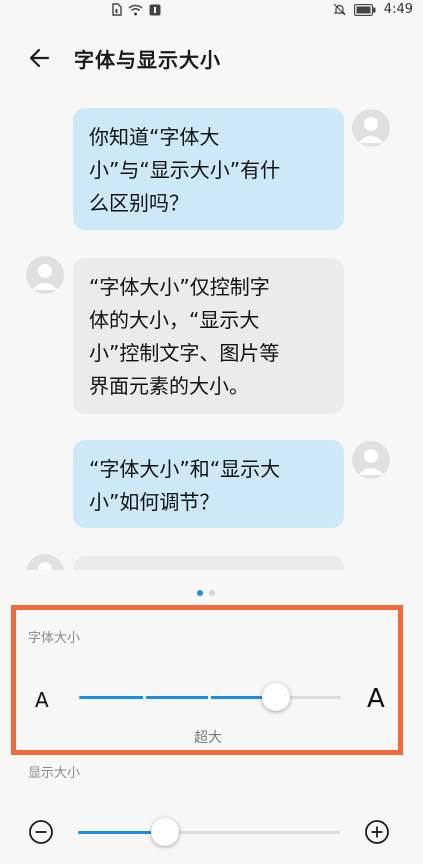 This screenshot has height=864, width=423. I want to click on message-line: 小”如何调节？, so click(154, 502).